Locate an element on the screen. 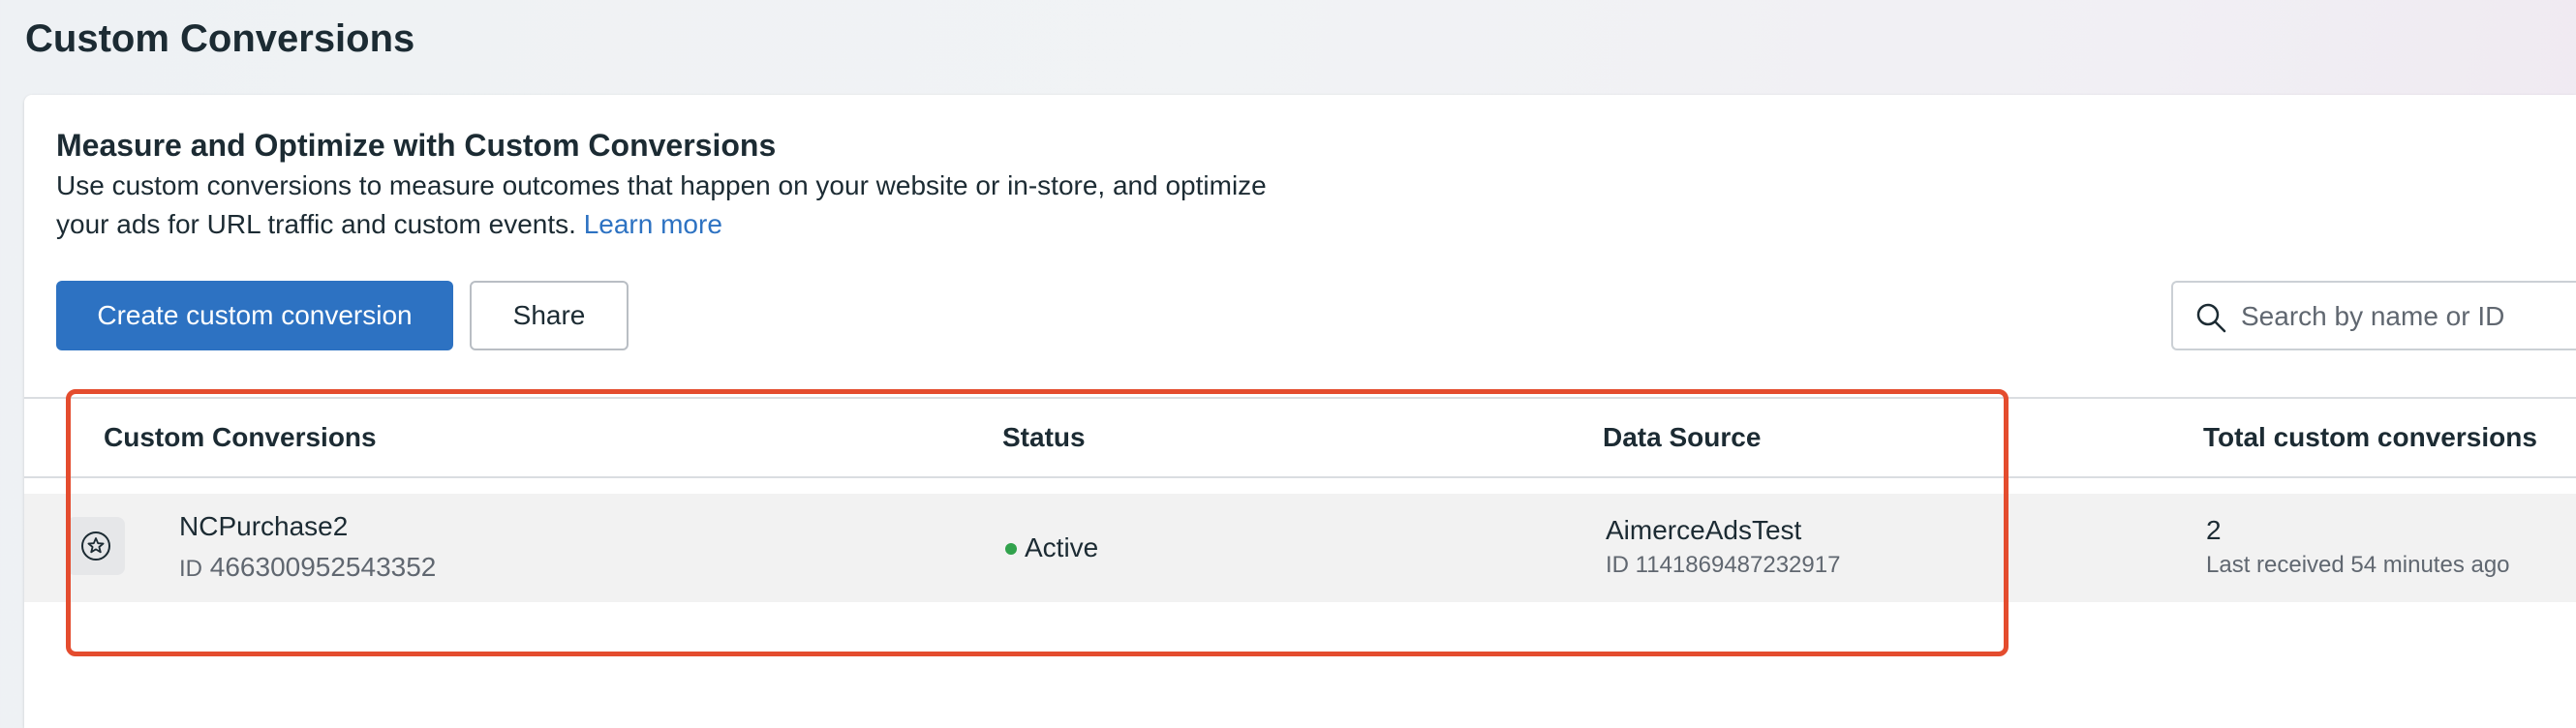  share-button: Share is located at coordinates (549, 315).